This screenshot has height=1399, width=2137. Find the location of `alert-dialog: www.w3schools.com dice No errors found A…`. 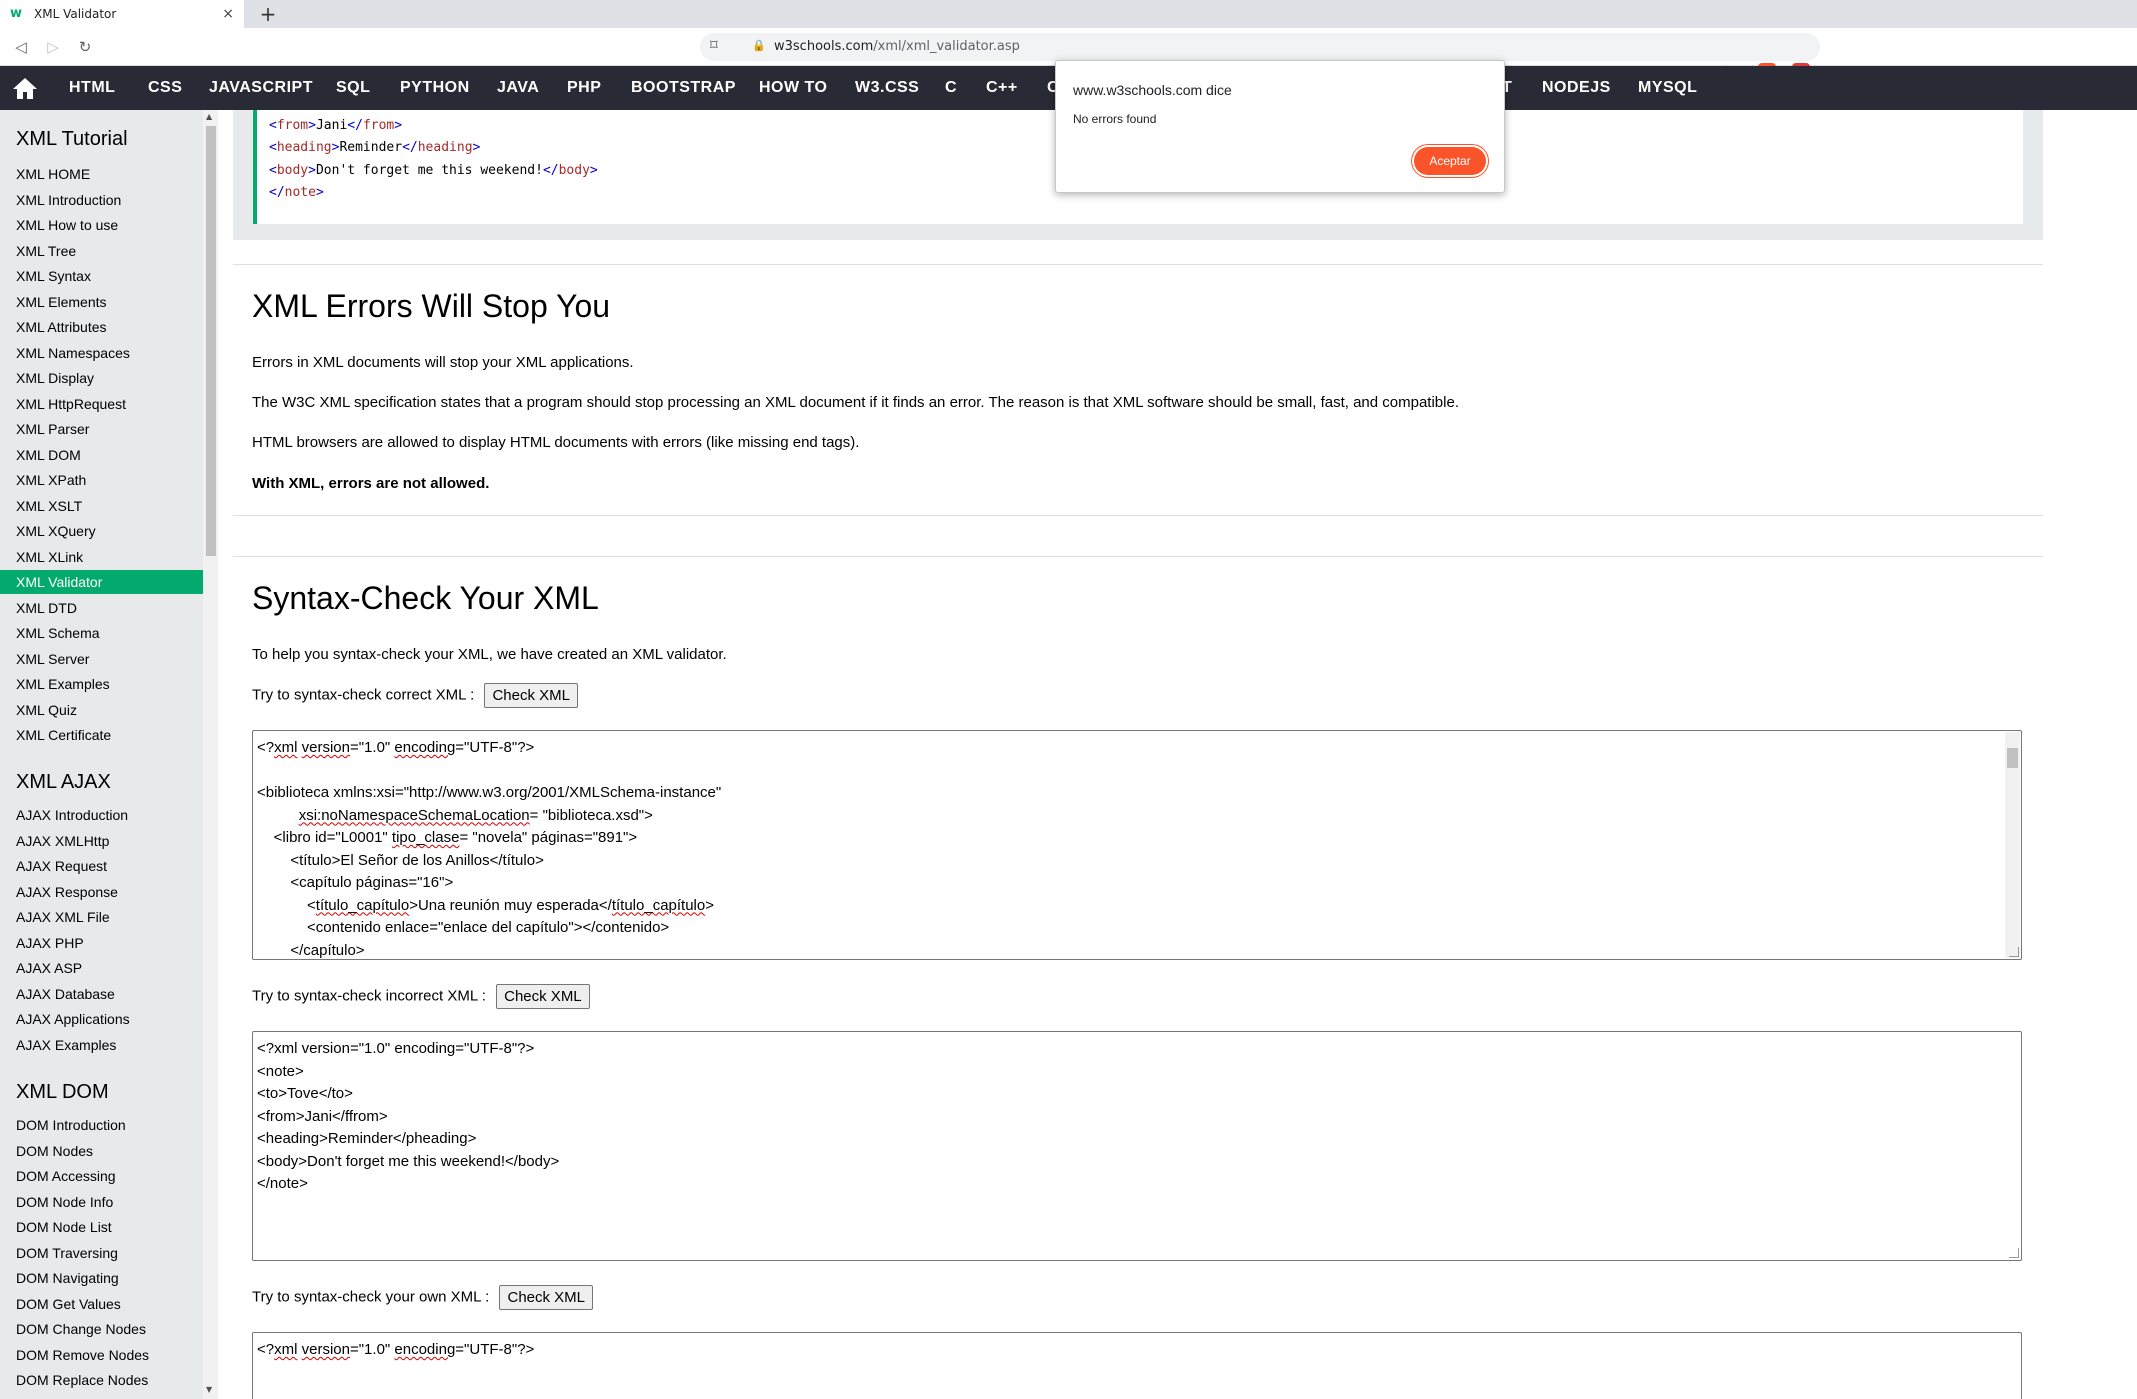

alert-dialog: www.w3schools.com dice No errors found A… is located at coordinates (1280, 126).